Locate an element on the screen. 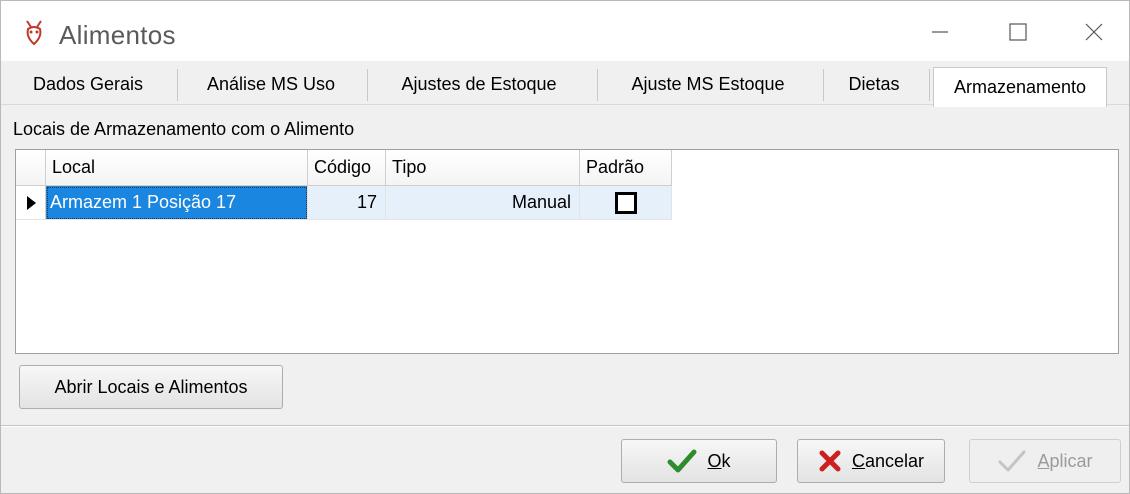 This screenshot has width=1130, height=494. tab-armazenamento: Armazenamento is located at coordinates (1020, 87).